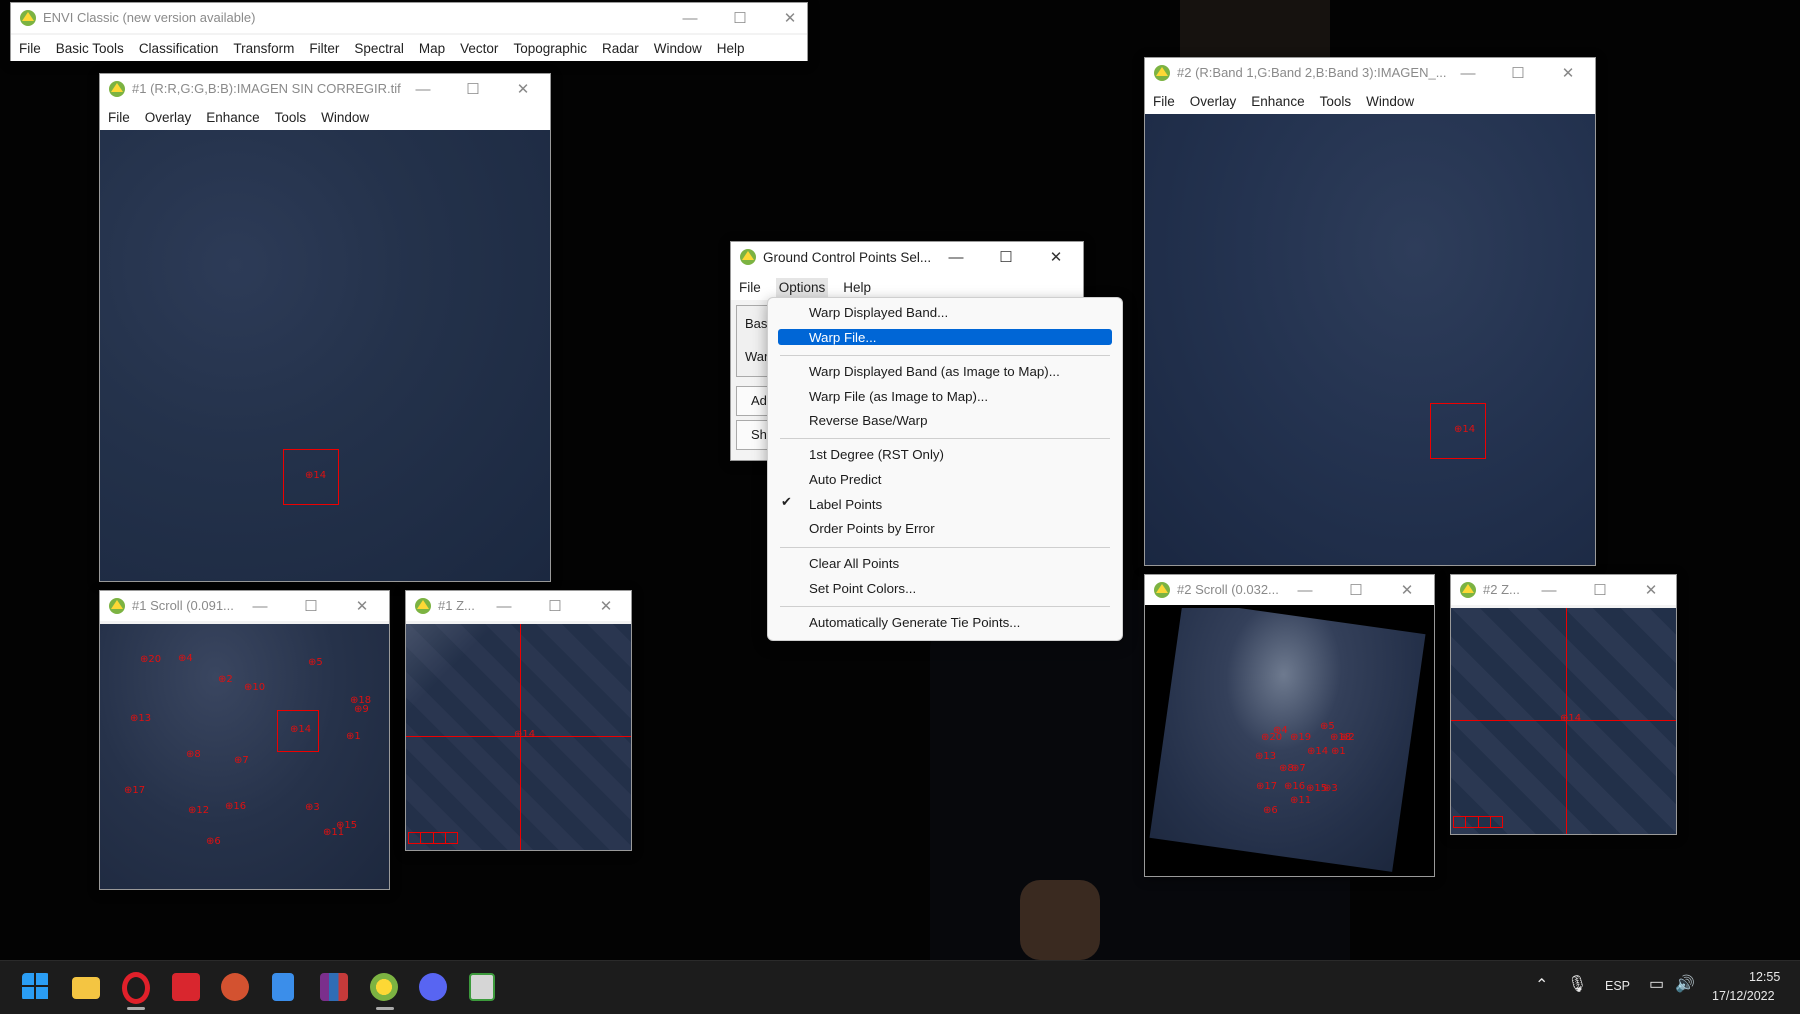  What do you see at coordinates (479, 48) in the screenshot?
I see `menu-vector: Vector` at bounding box center [479, 48].